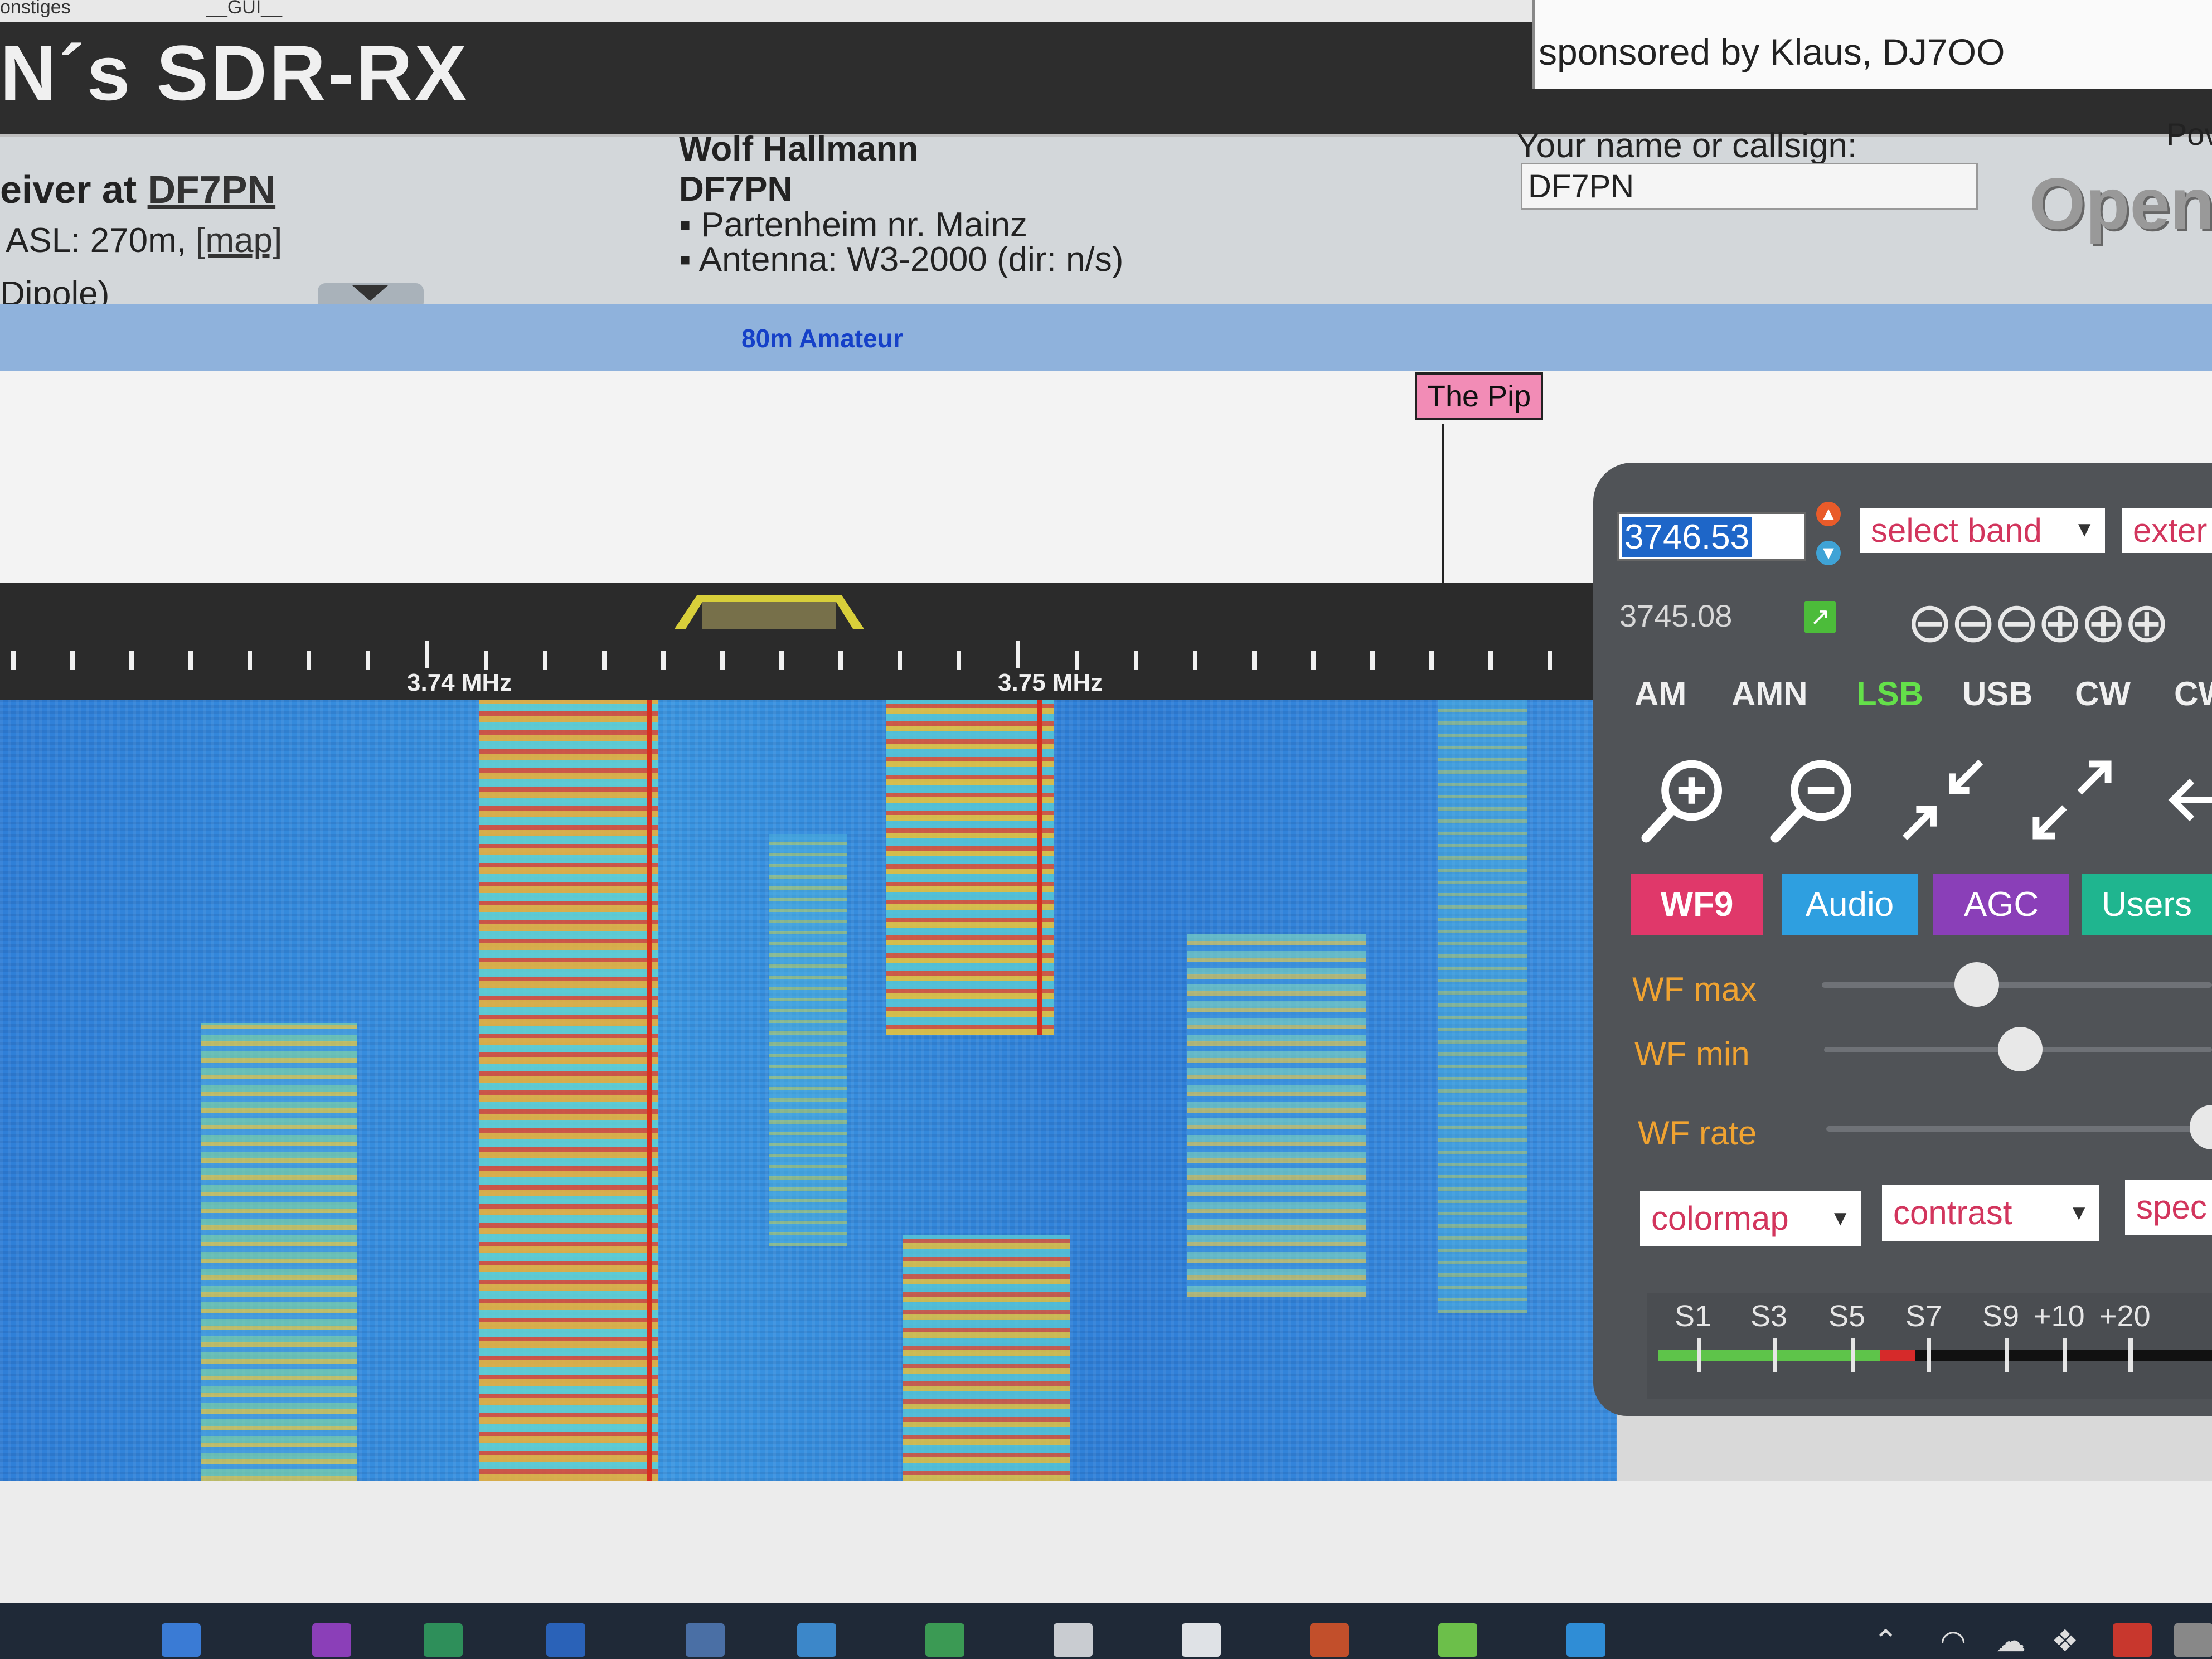 The width and height of the screenshot is (2212, 1659). What do you see at coordinates (35, 9) in the screenshot?
I see `bookmark-item: onstiges` at bounding box center [35, 9].